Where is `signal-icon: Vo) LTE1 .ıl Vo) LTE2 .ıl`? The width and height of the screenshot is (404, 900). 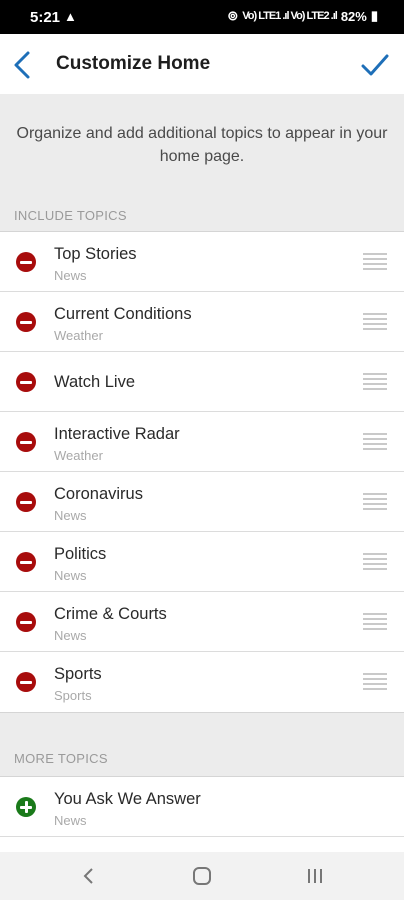 signal-icon: Vo) LTE1 .ıl Vo) LTE2 .ıl is located at coordinates (290, 16).